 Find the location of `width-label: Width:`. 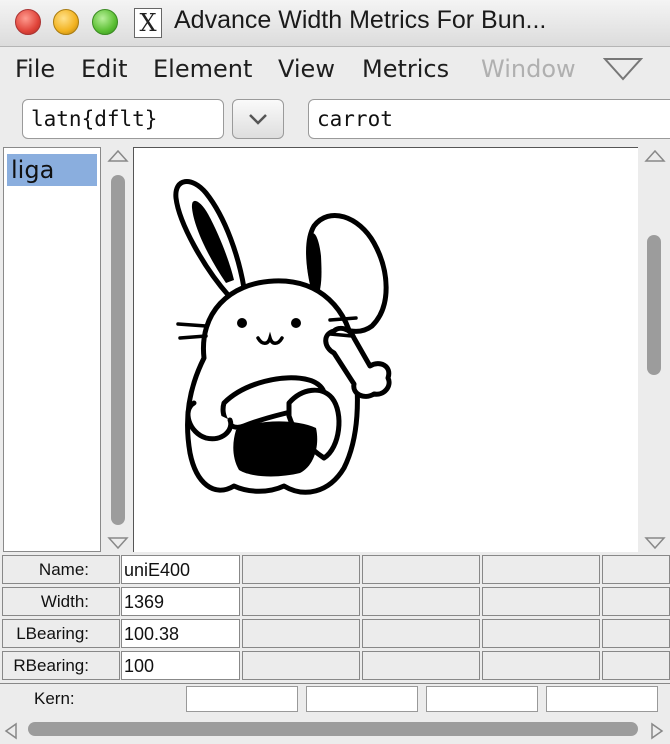

width-label: Width: is located at coordinates (61, 601).